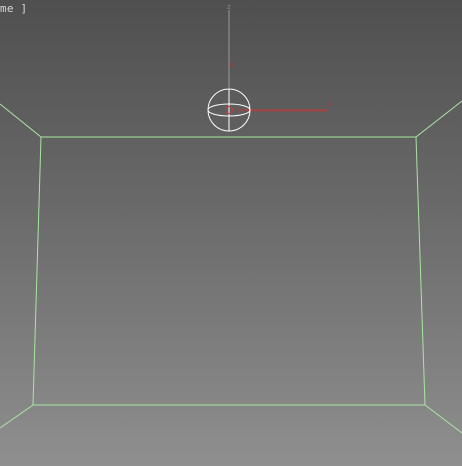 The height and width of the screenshot is (466, 462). What do you see at coordinates (21, 120) in the screenshot?
I see `edge-top-left` at bounding box center [21, 120].